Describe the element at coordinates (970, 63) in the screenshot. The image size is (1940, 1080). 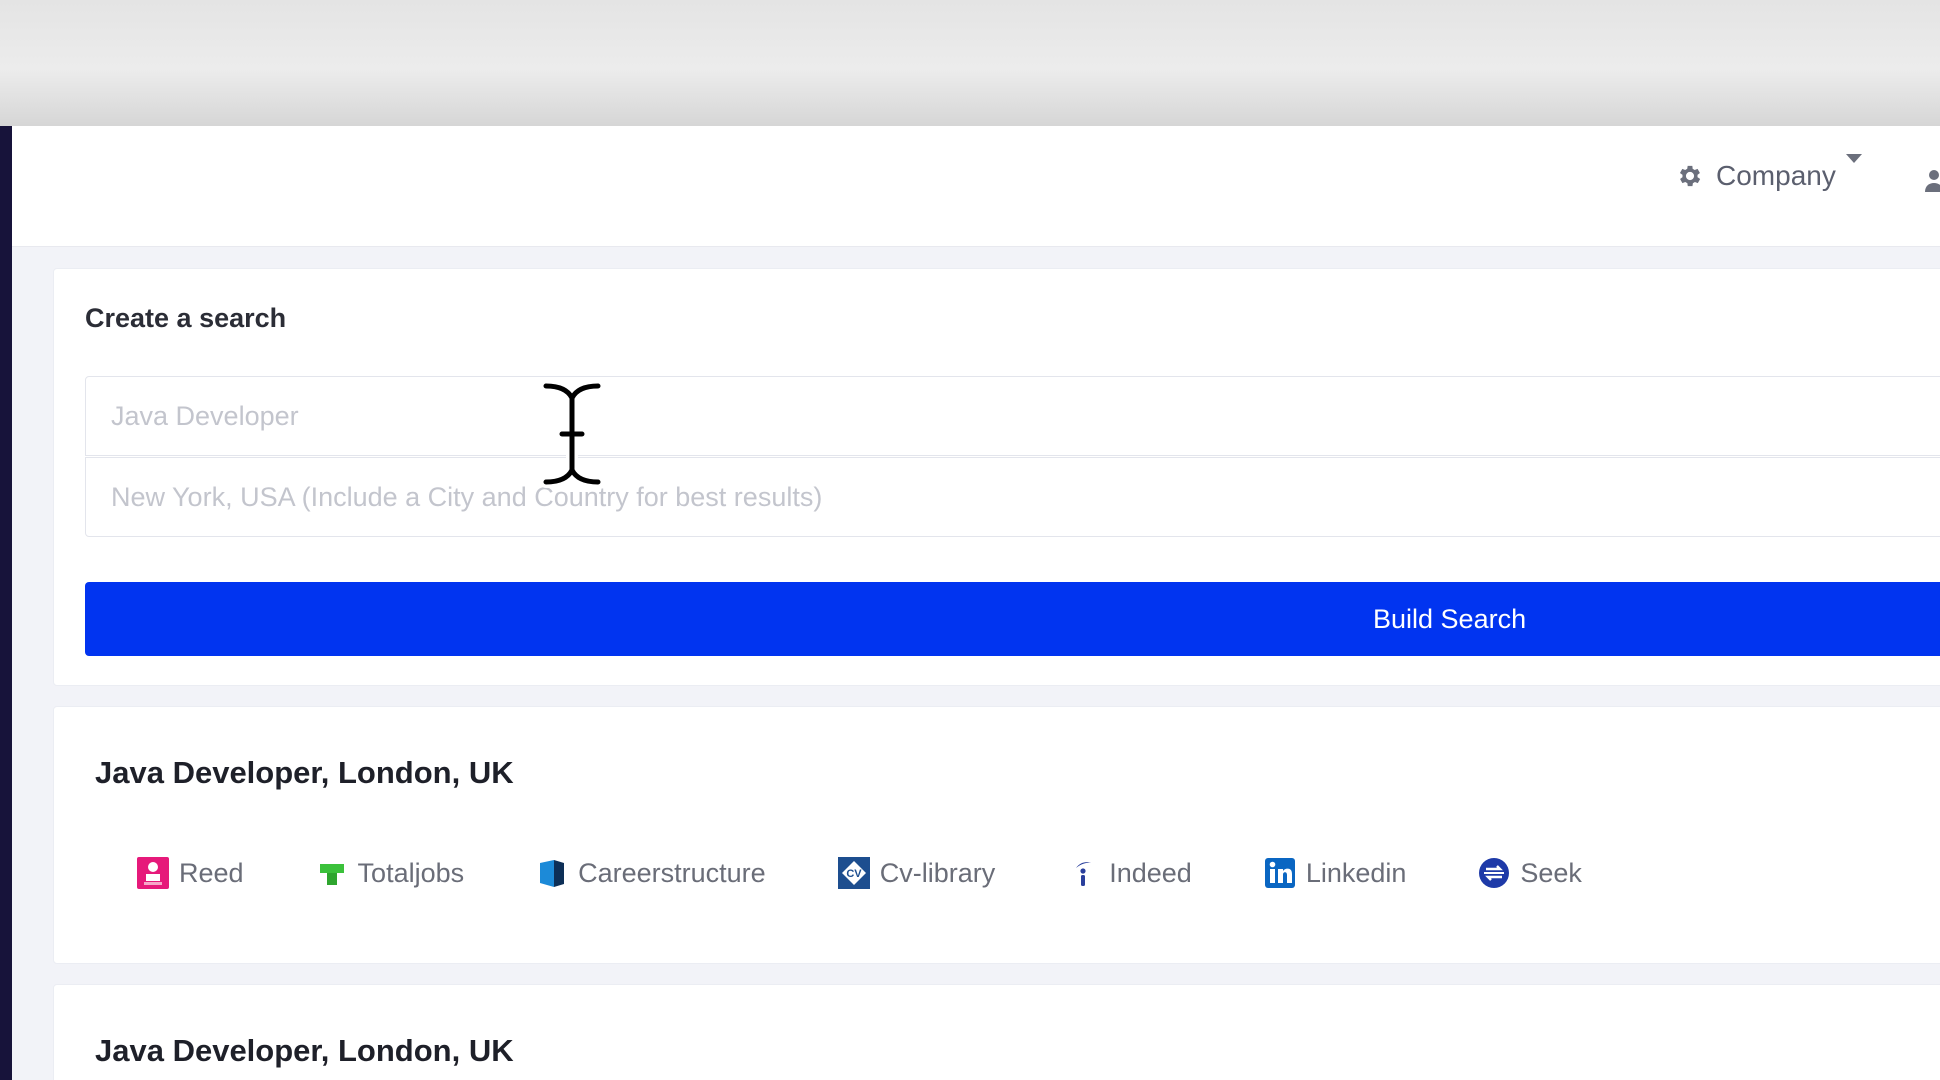
I see `browser-top-bar` at that location.